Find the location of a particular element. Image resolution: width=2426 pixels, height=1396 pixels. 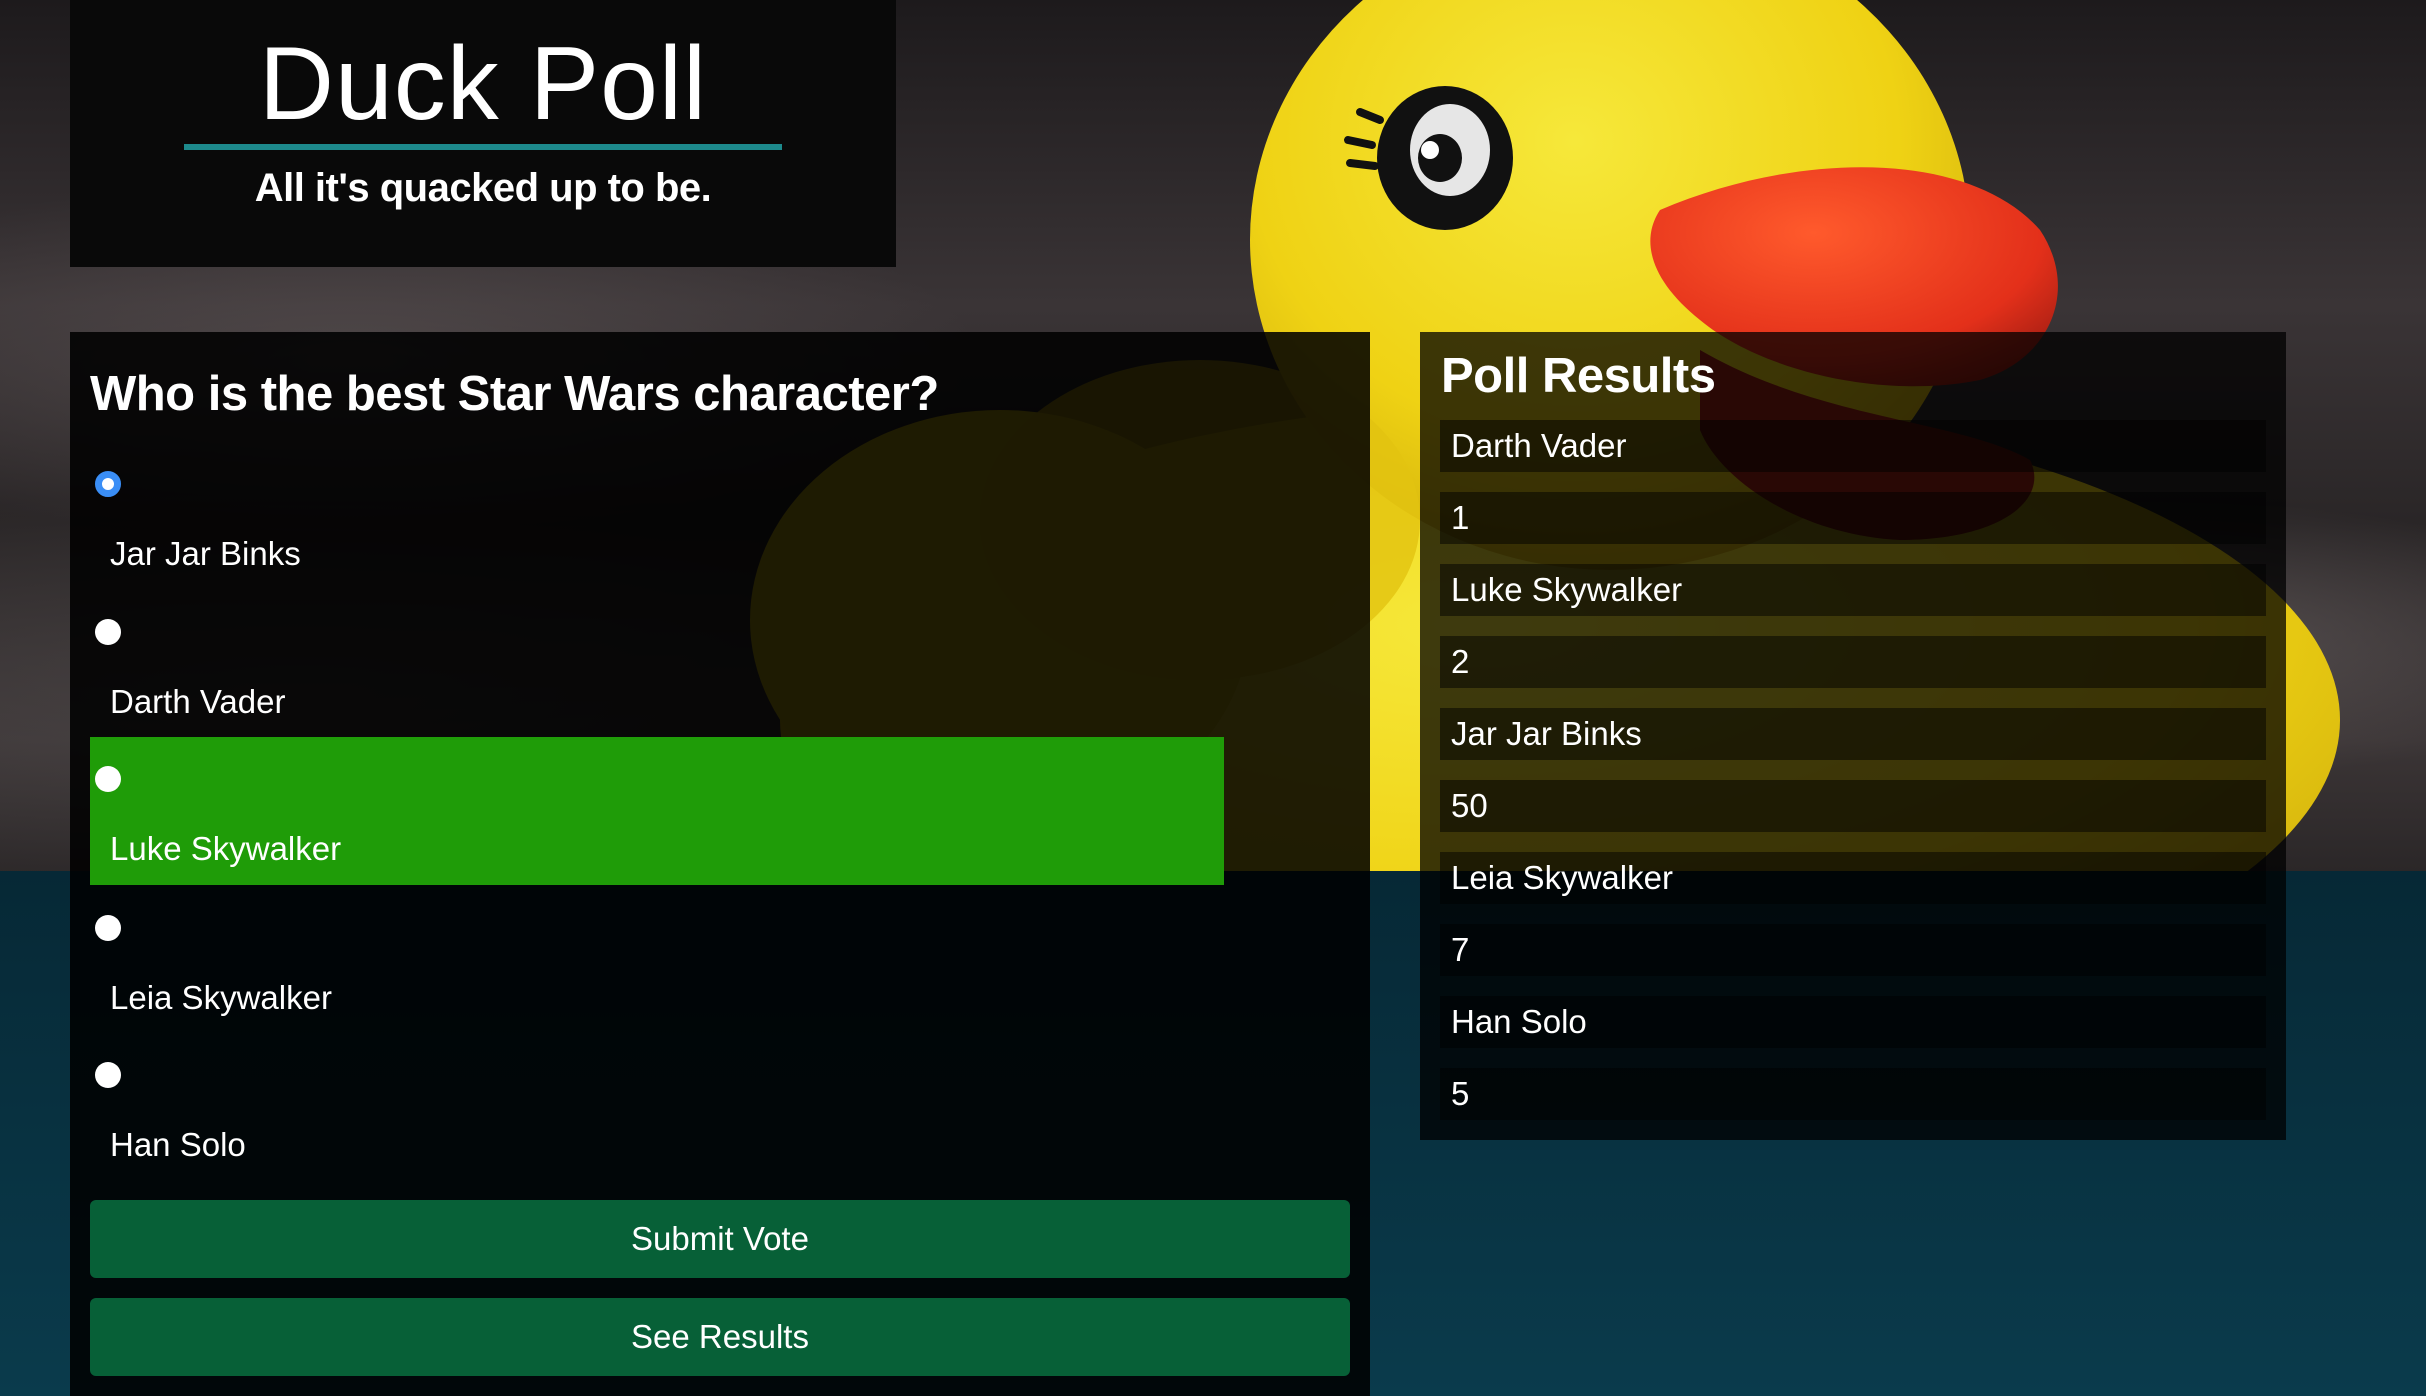

result-name: Luke Skywalker is located at coordinates (1853, 590).